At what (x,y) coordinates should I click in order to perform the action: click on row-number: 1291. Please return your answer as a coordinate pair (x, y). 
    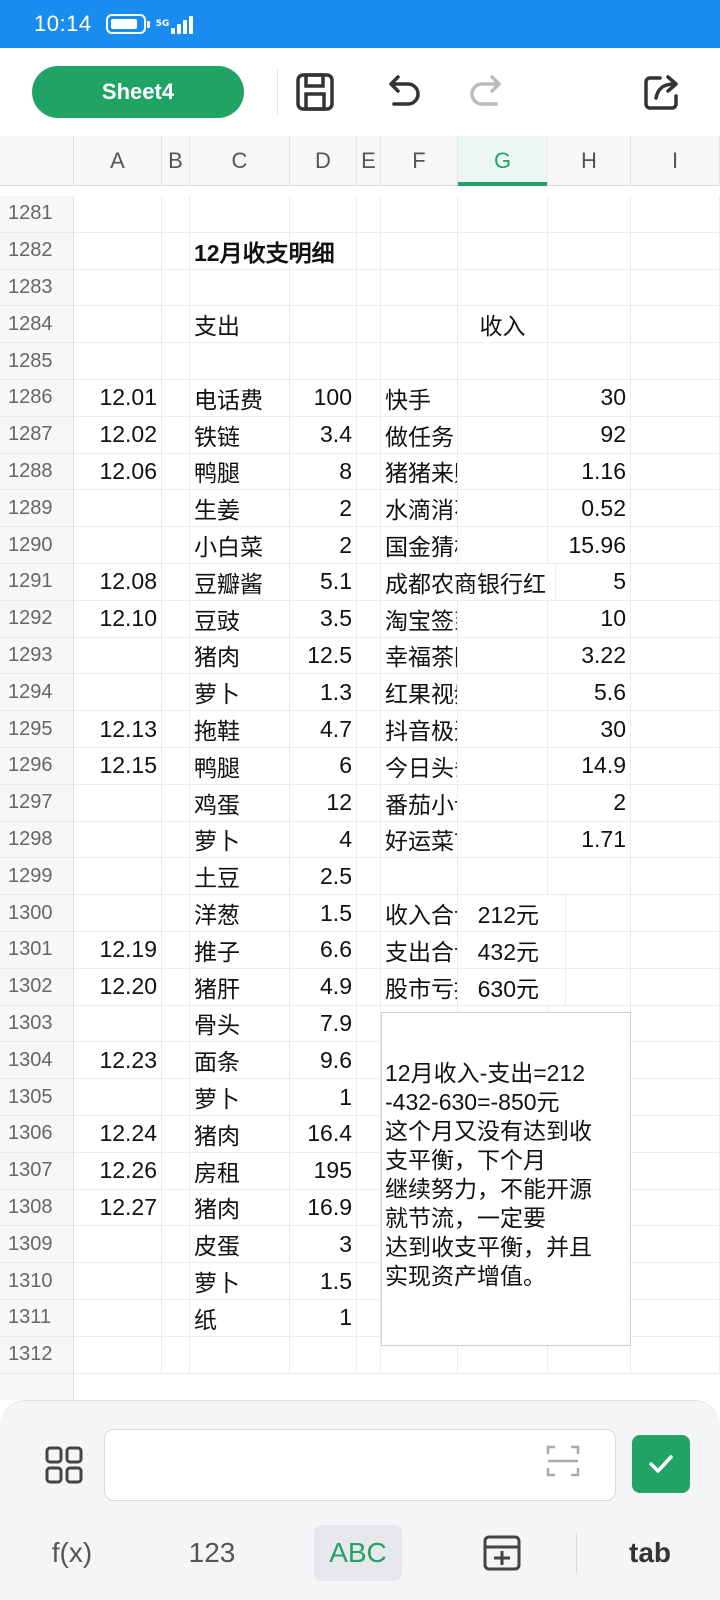
    Looking at the image, I should click on (37, 582).